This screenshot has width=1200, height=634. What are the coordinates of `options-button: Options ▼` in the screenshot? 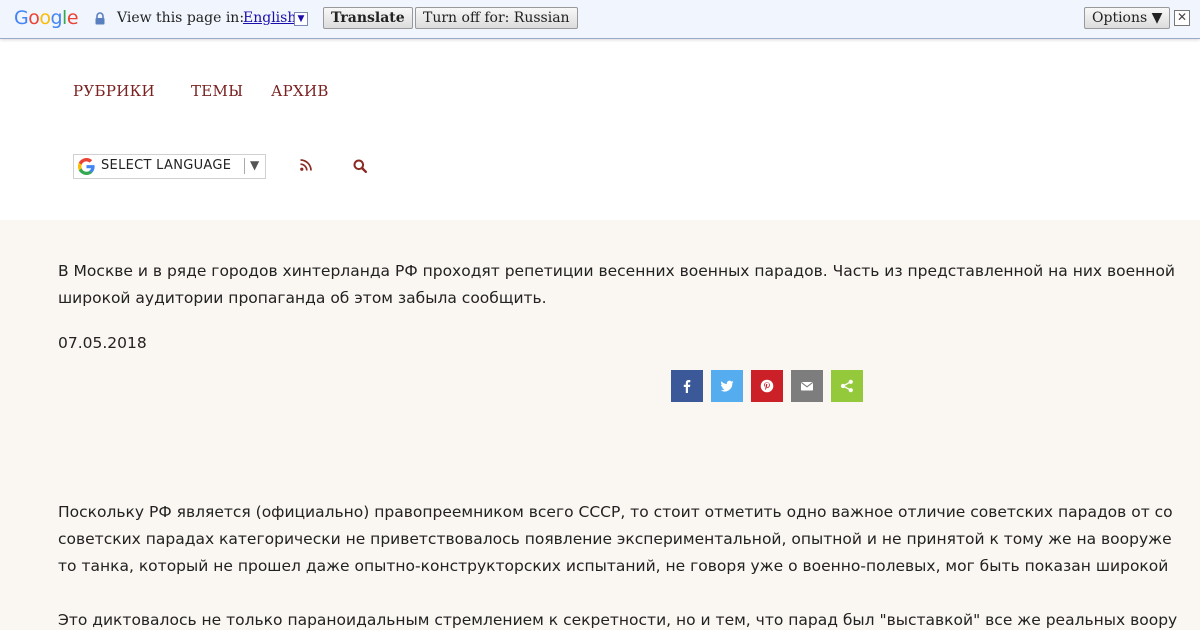 It's located at (1127, 18).